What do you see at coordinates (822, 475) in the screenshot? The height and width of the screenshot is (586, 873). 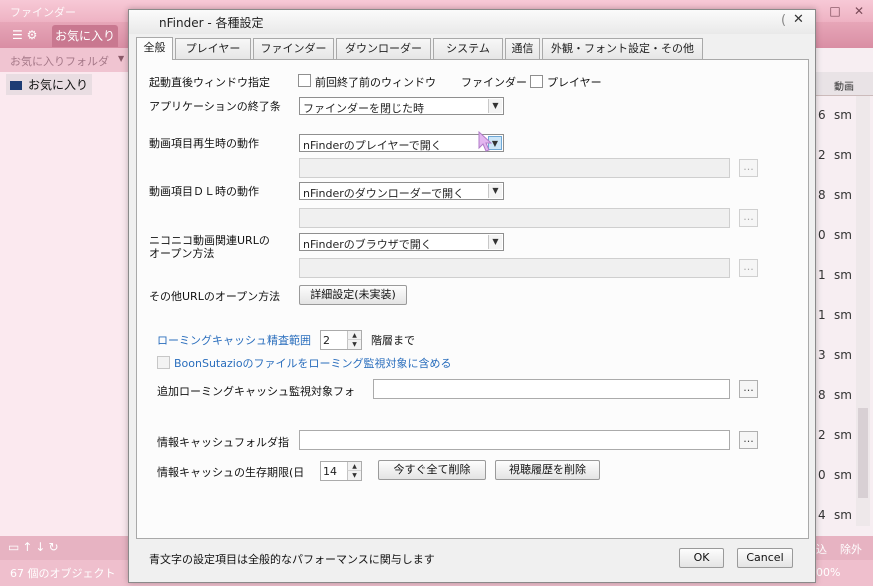 I see `list-item-number: 0` at bounding box center [822, 475].